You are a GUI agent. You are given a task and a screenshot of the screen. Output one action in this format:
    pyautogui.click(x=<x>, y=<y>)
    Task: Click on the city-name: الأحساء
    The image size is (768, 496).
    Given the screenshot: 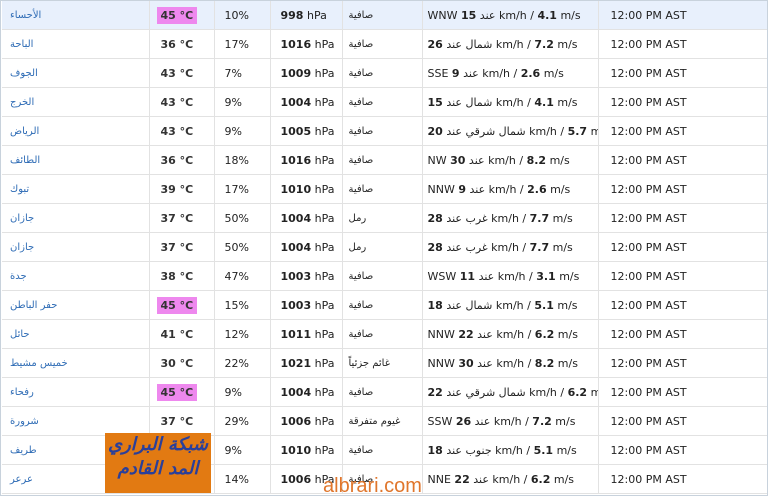 What is the action you would take?
    pyautogui.click(x=25, y=15)
    